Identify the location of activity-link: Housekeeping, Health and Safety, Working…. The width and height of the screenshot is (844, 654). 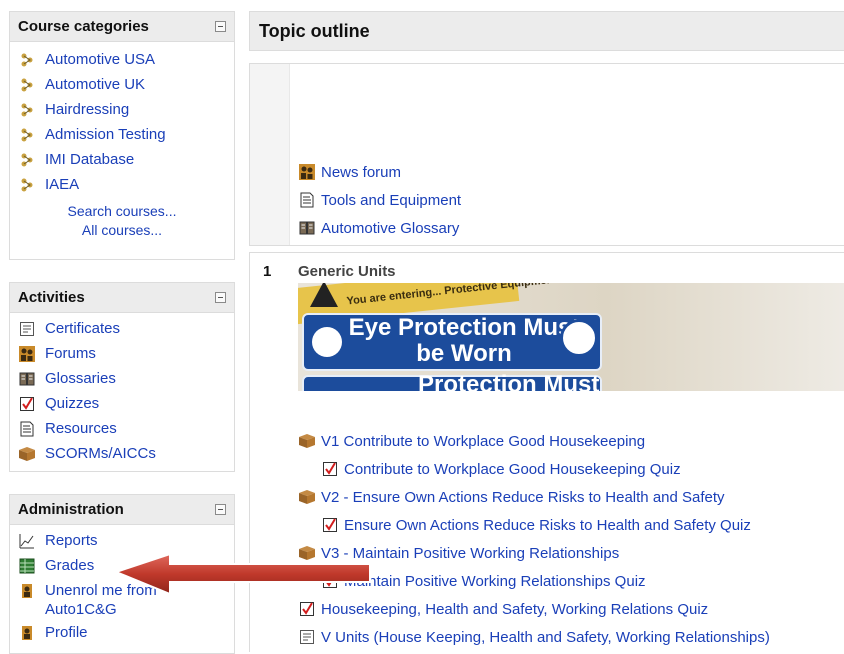
(514, 609).